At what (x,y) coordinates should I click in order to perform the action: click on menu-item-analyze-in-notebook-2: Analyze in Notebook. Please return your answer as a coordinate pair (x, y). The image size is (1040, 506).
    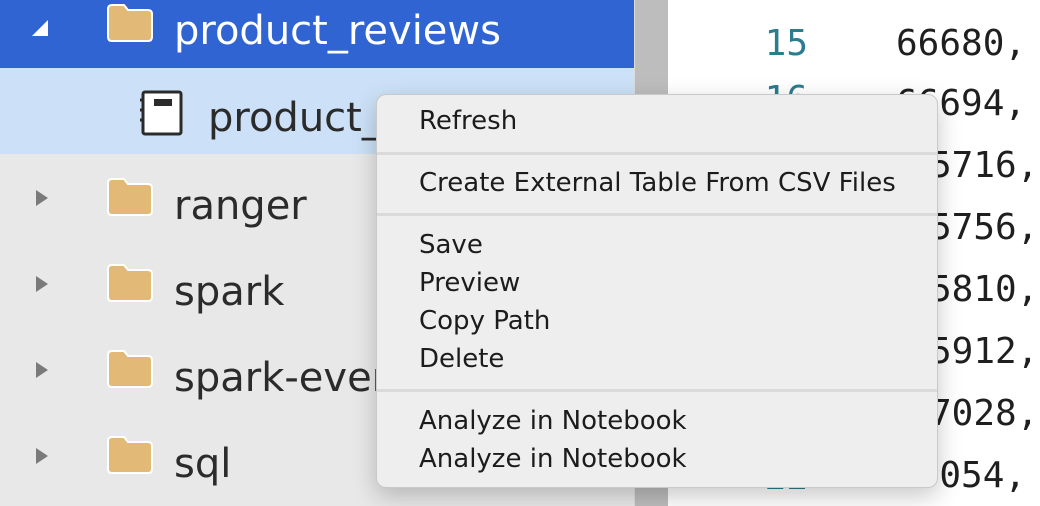
    Looking at the image, I should click on (553, 459).